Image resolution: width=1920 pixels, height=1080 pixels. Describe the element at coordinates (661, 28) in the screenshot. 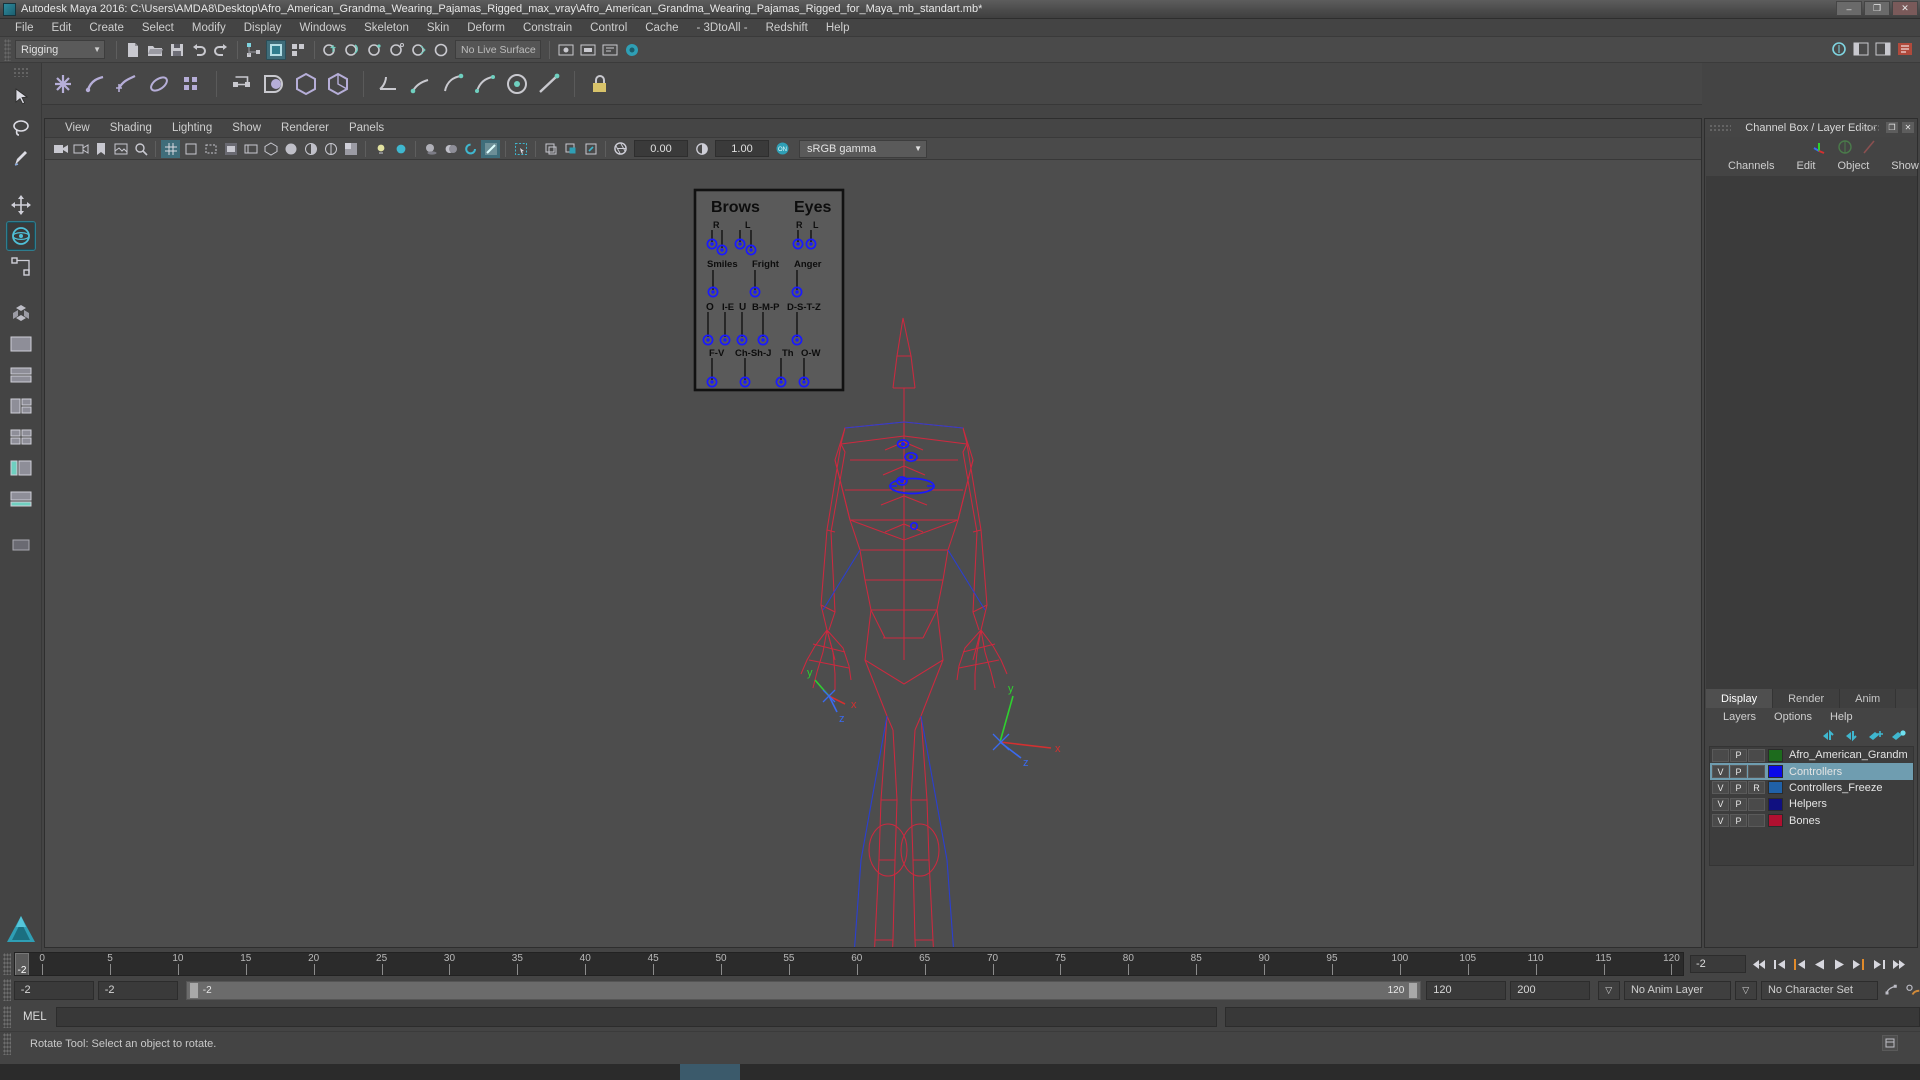

I see `menu-cache: Cache` at that location.